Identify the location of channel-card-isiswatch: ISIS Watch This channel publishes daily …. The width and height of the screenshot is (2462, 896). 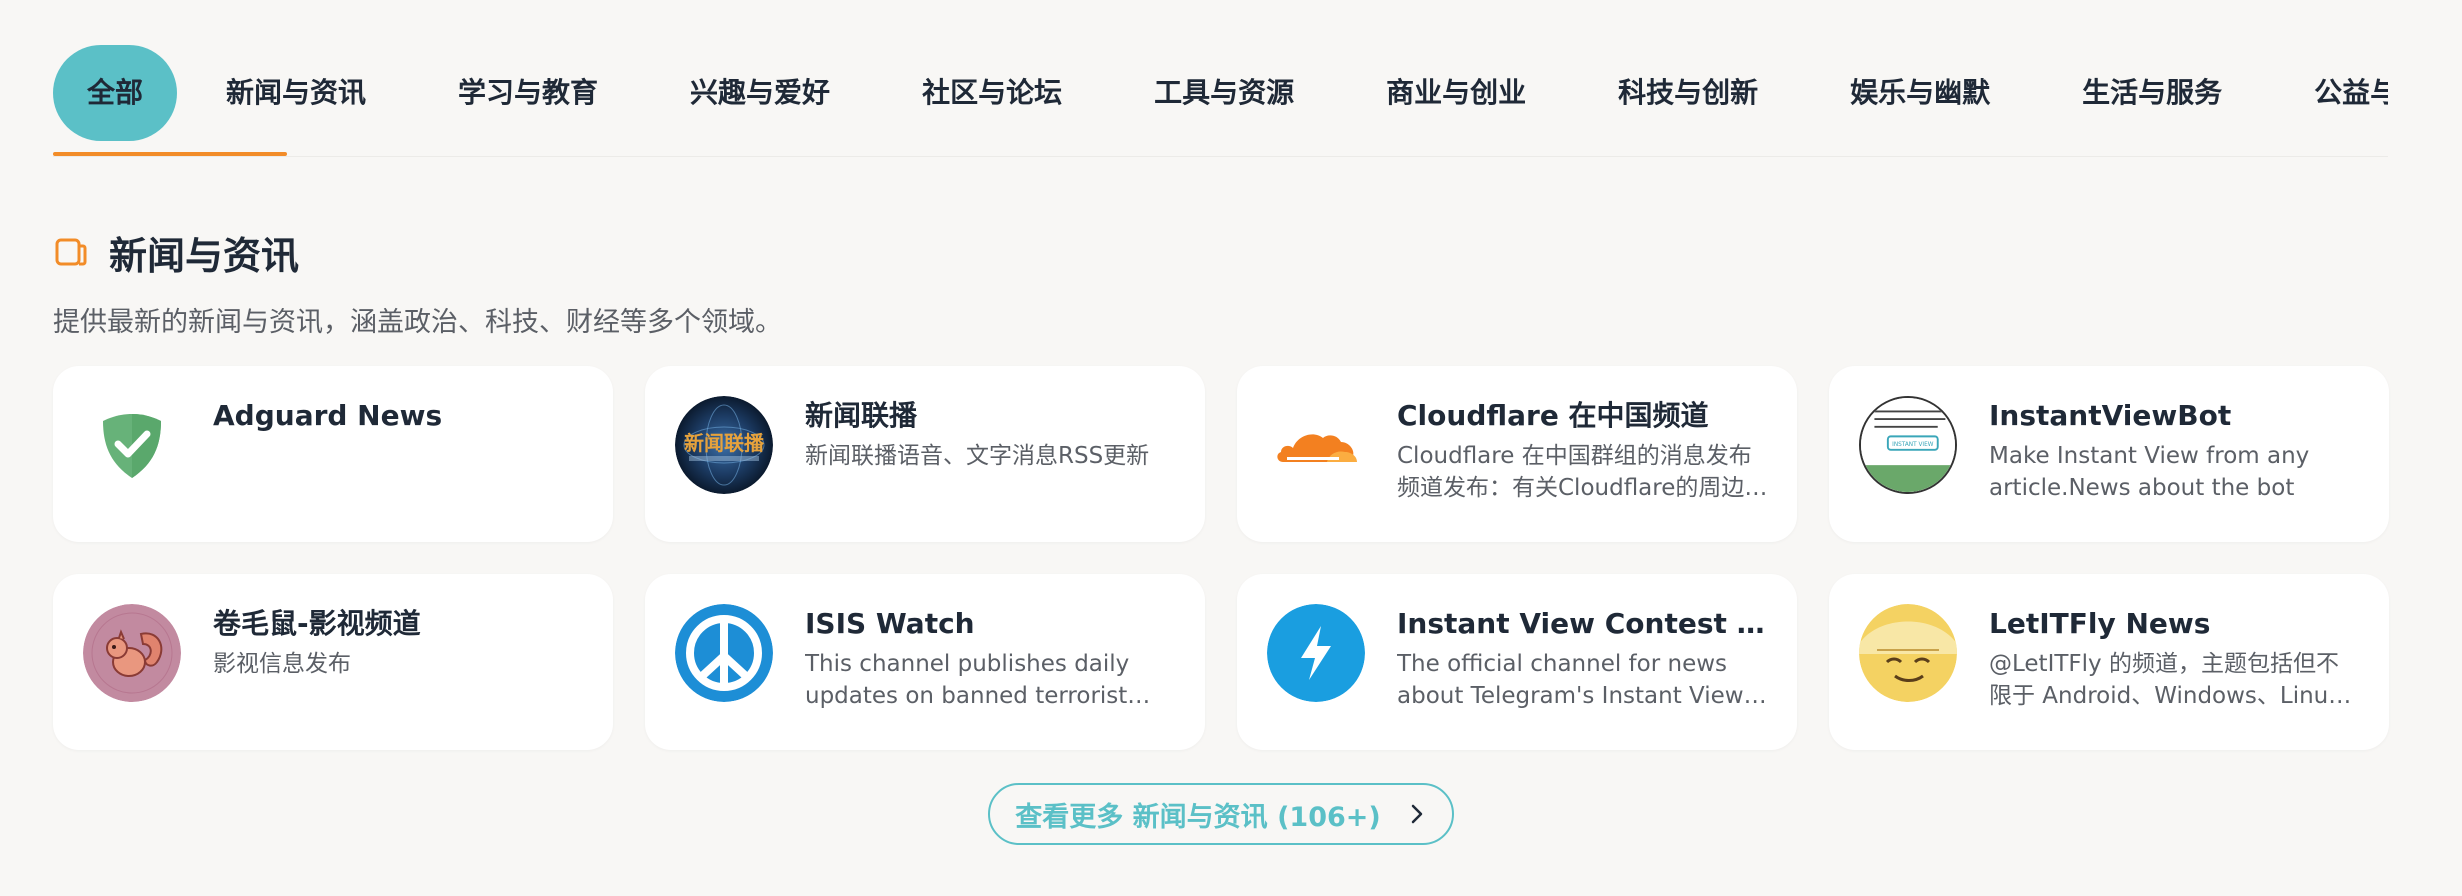
(925, 662).